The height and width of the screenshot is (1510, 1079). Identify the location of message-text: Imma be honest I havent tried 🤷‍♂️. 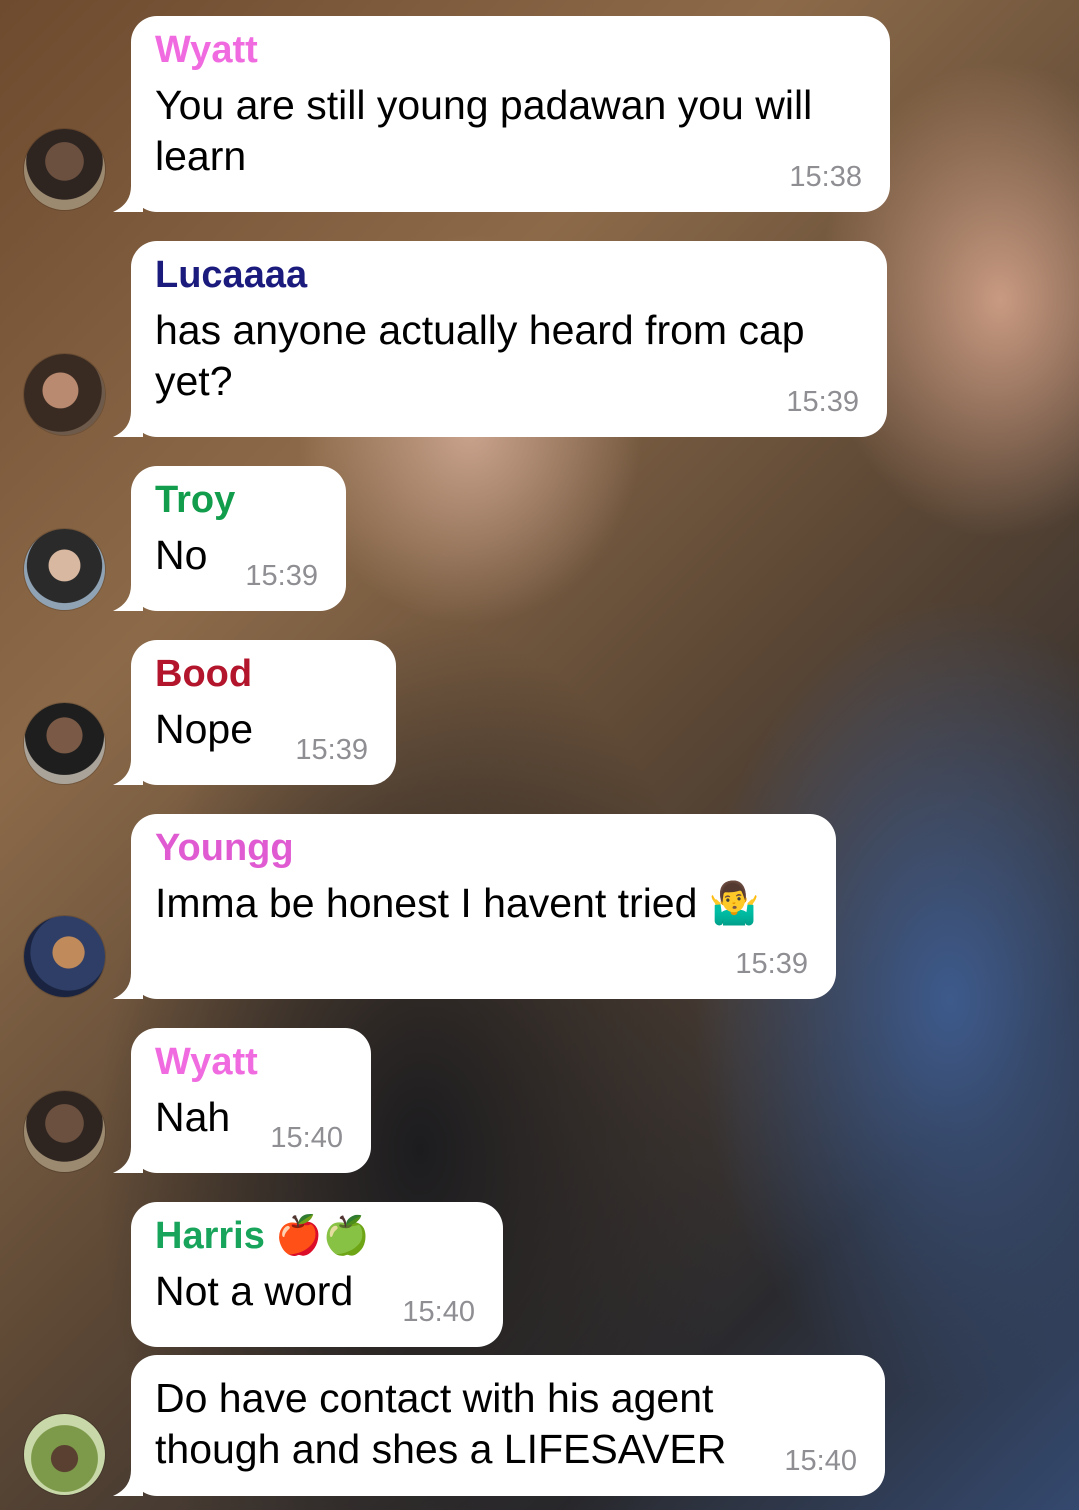
(457, 903).